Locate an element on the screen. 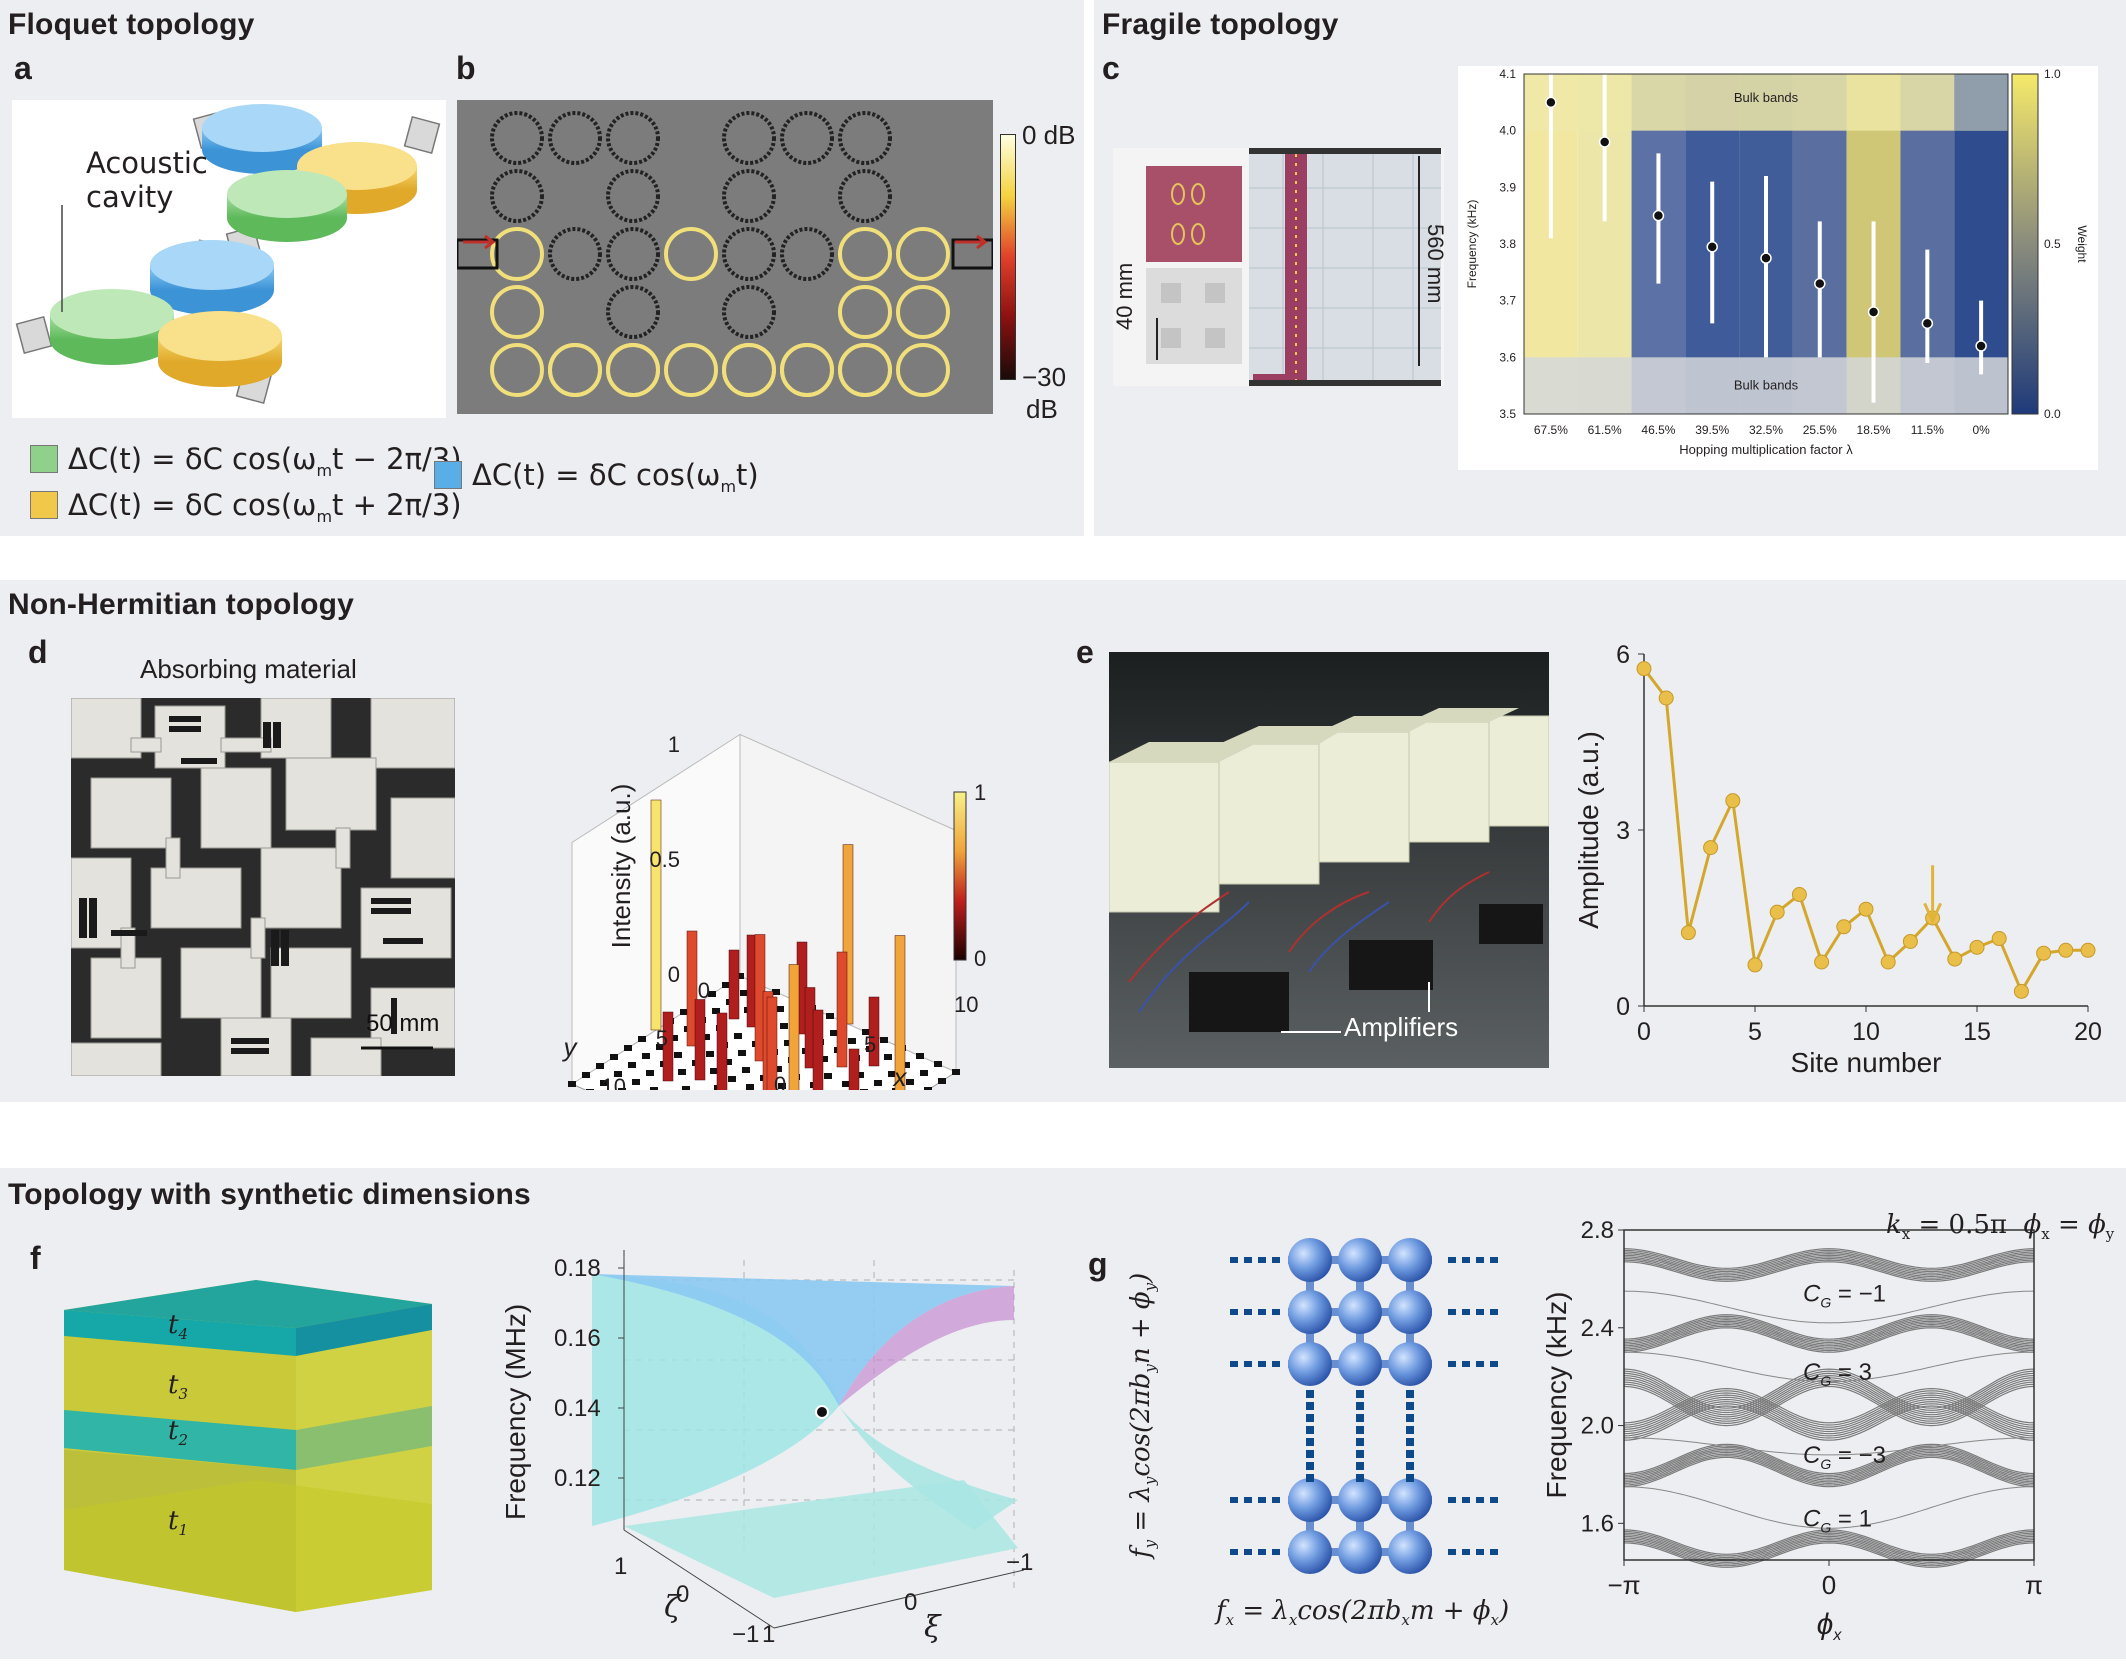  svg-text: 0.12 is located at coordinates (577, 1478).